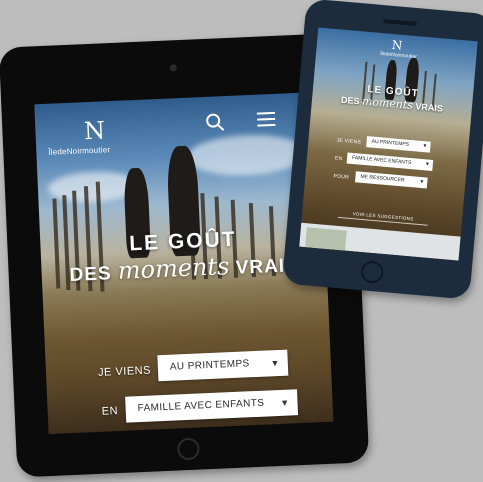 The image size is (483, 482). What do you see at coordinates (383, 217) in the screenshot?
I see `suggestions-link: VOIR LES SUGGESTIONS` at bounding box center [383, 217].